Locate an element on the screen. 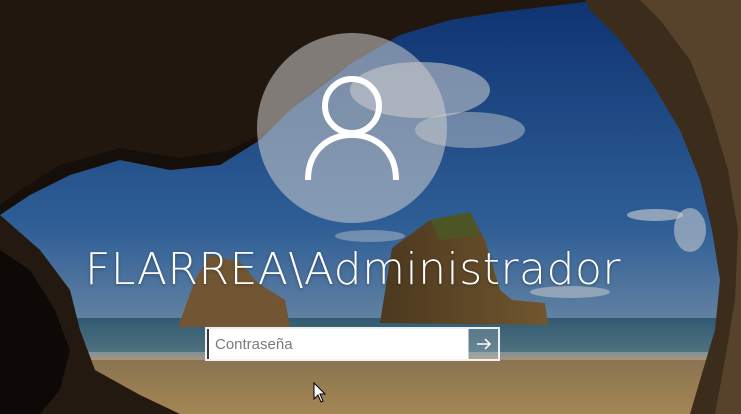 Image resolution: width=741 pixels, height=414 pixels. user-avatar is located at coordinates (352, 128).